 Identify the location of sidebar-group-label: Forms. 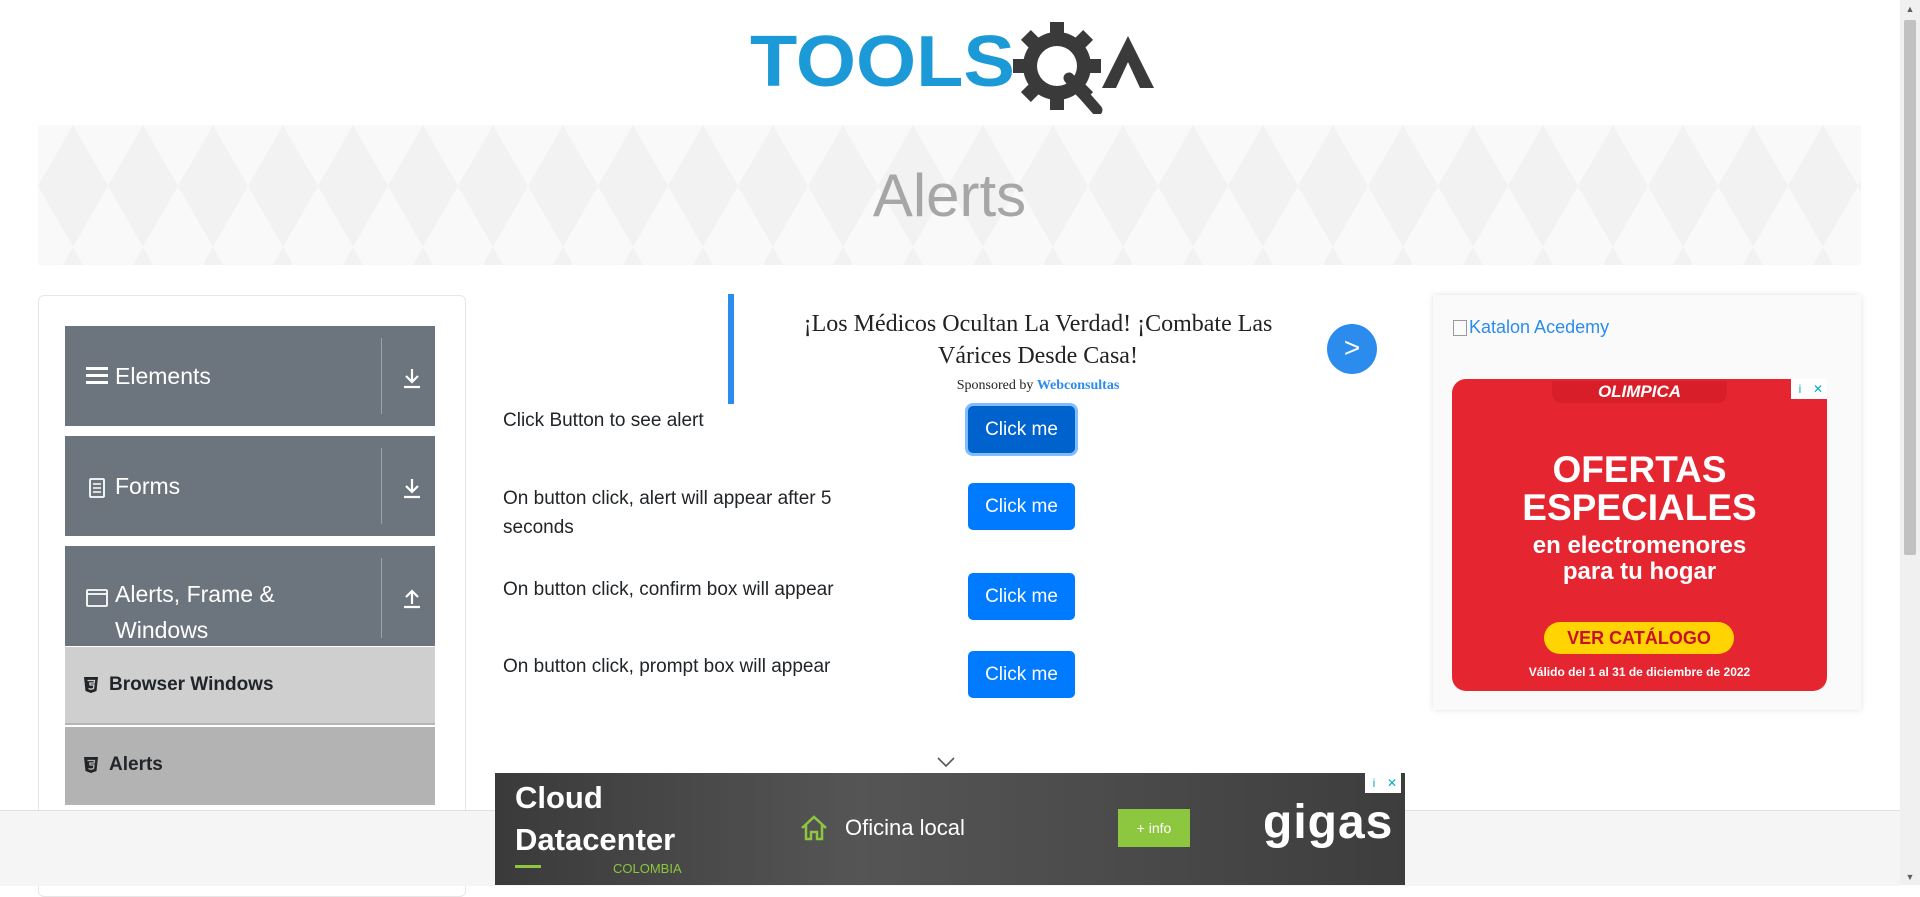
(148, 486).